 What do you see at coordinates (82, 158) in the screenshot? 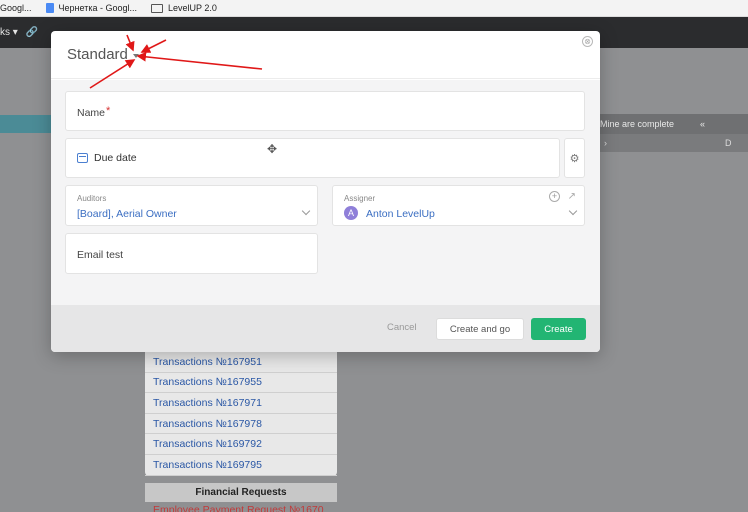
I see `calendar-icon` at bounding box center [82, 158].